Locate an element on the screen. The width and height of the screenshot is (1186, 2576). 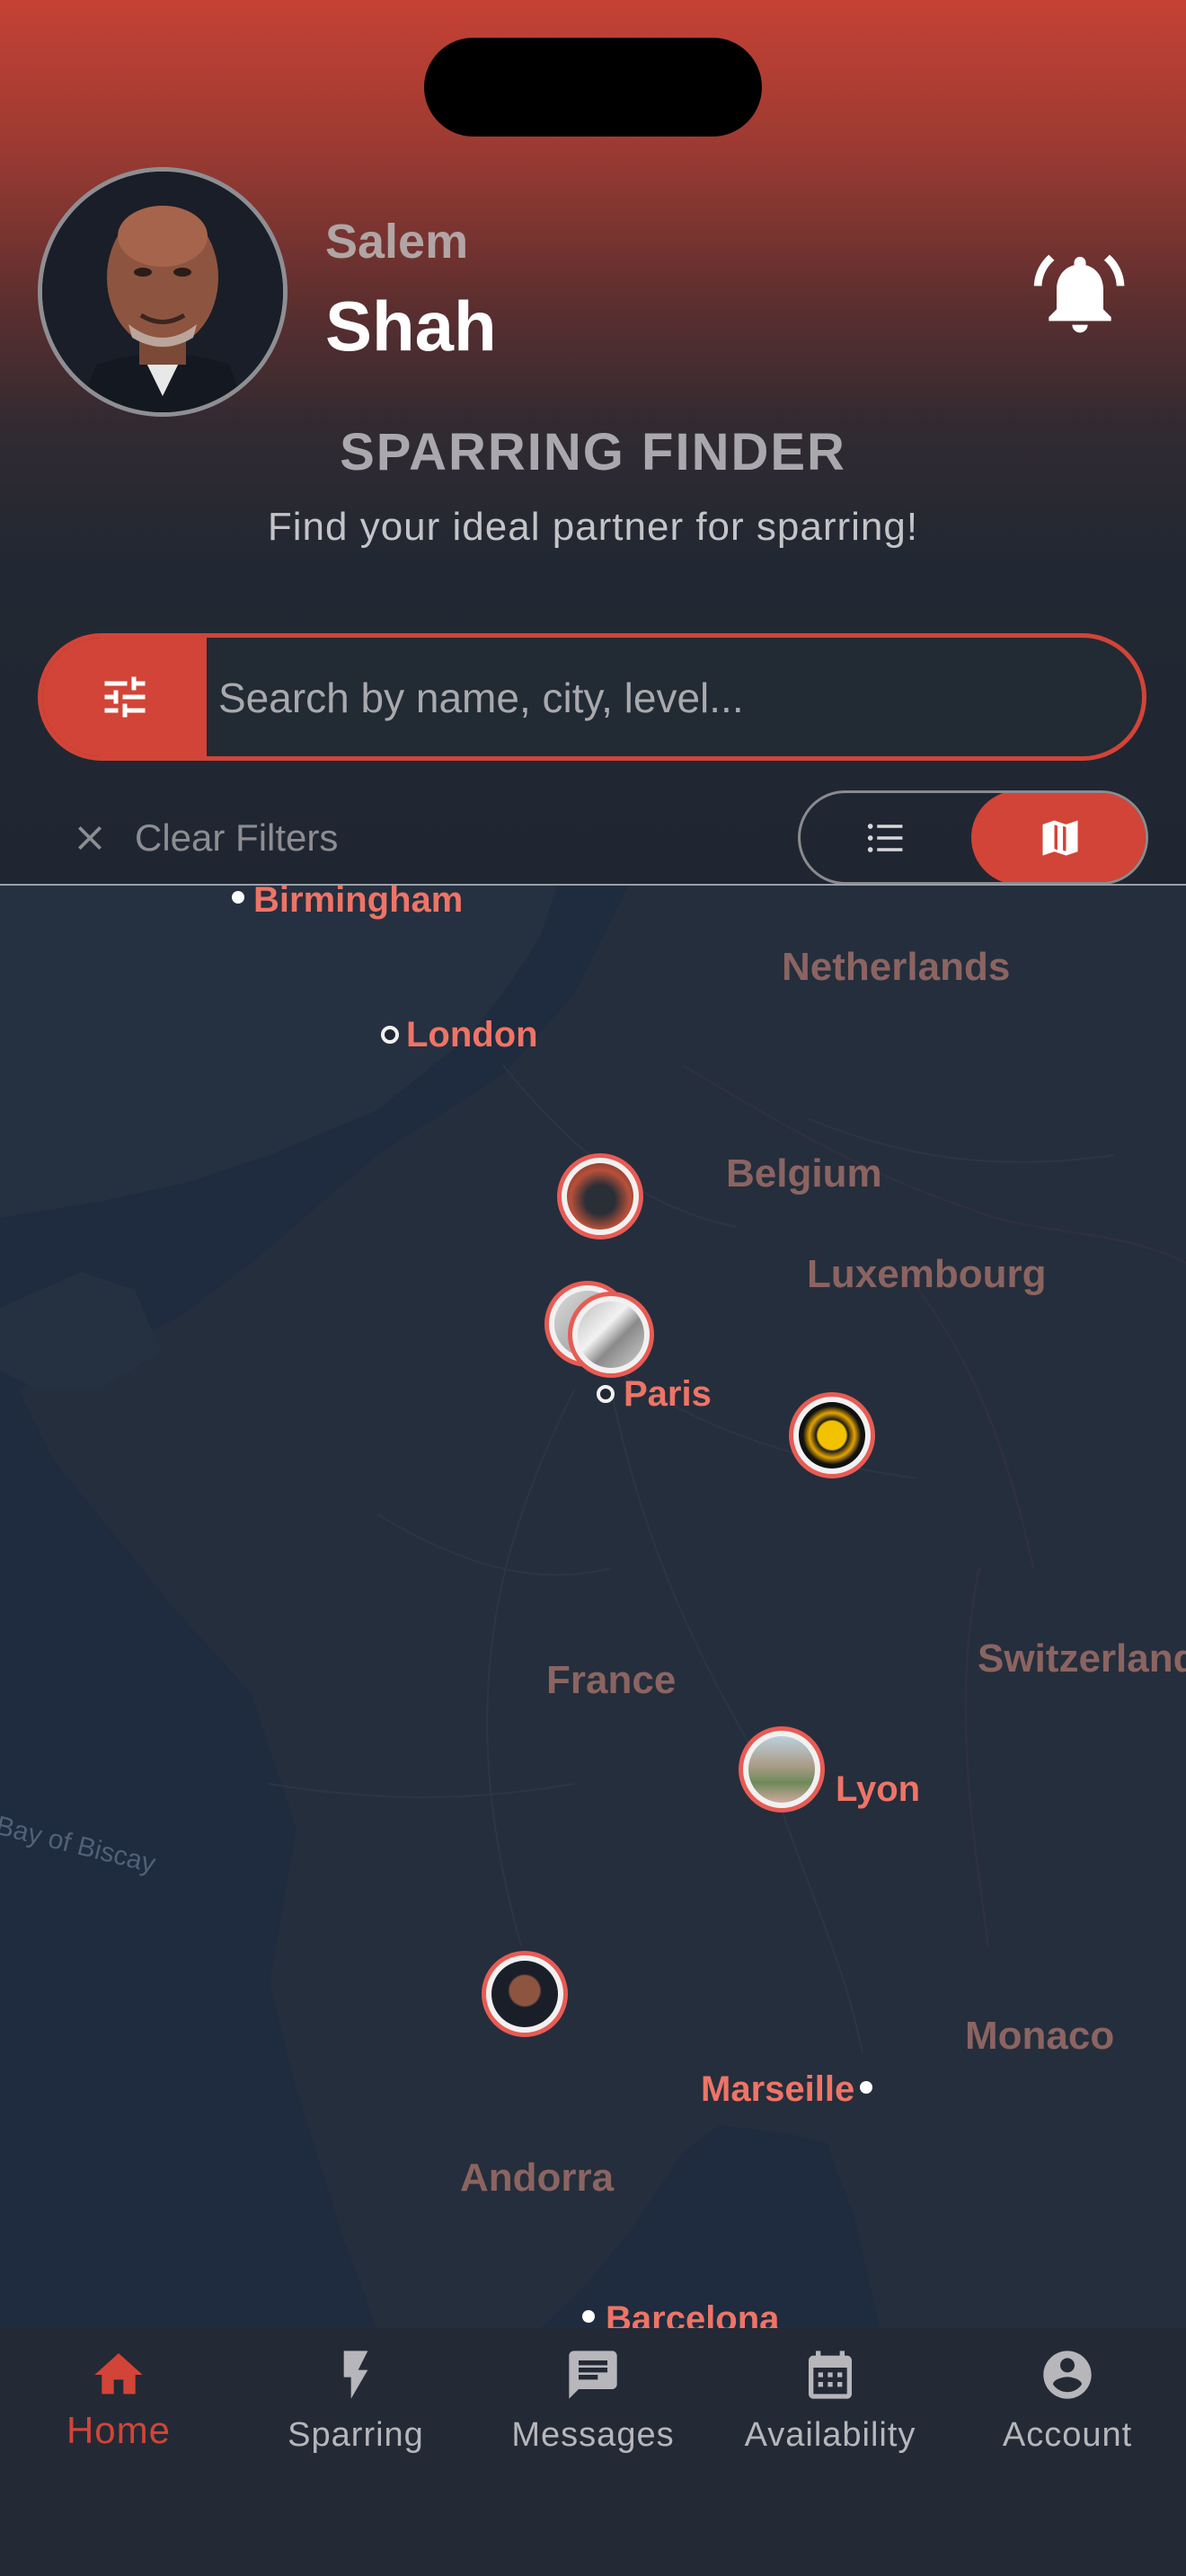
nav-home-label: Home is located at coordinates (118, 2430).